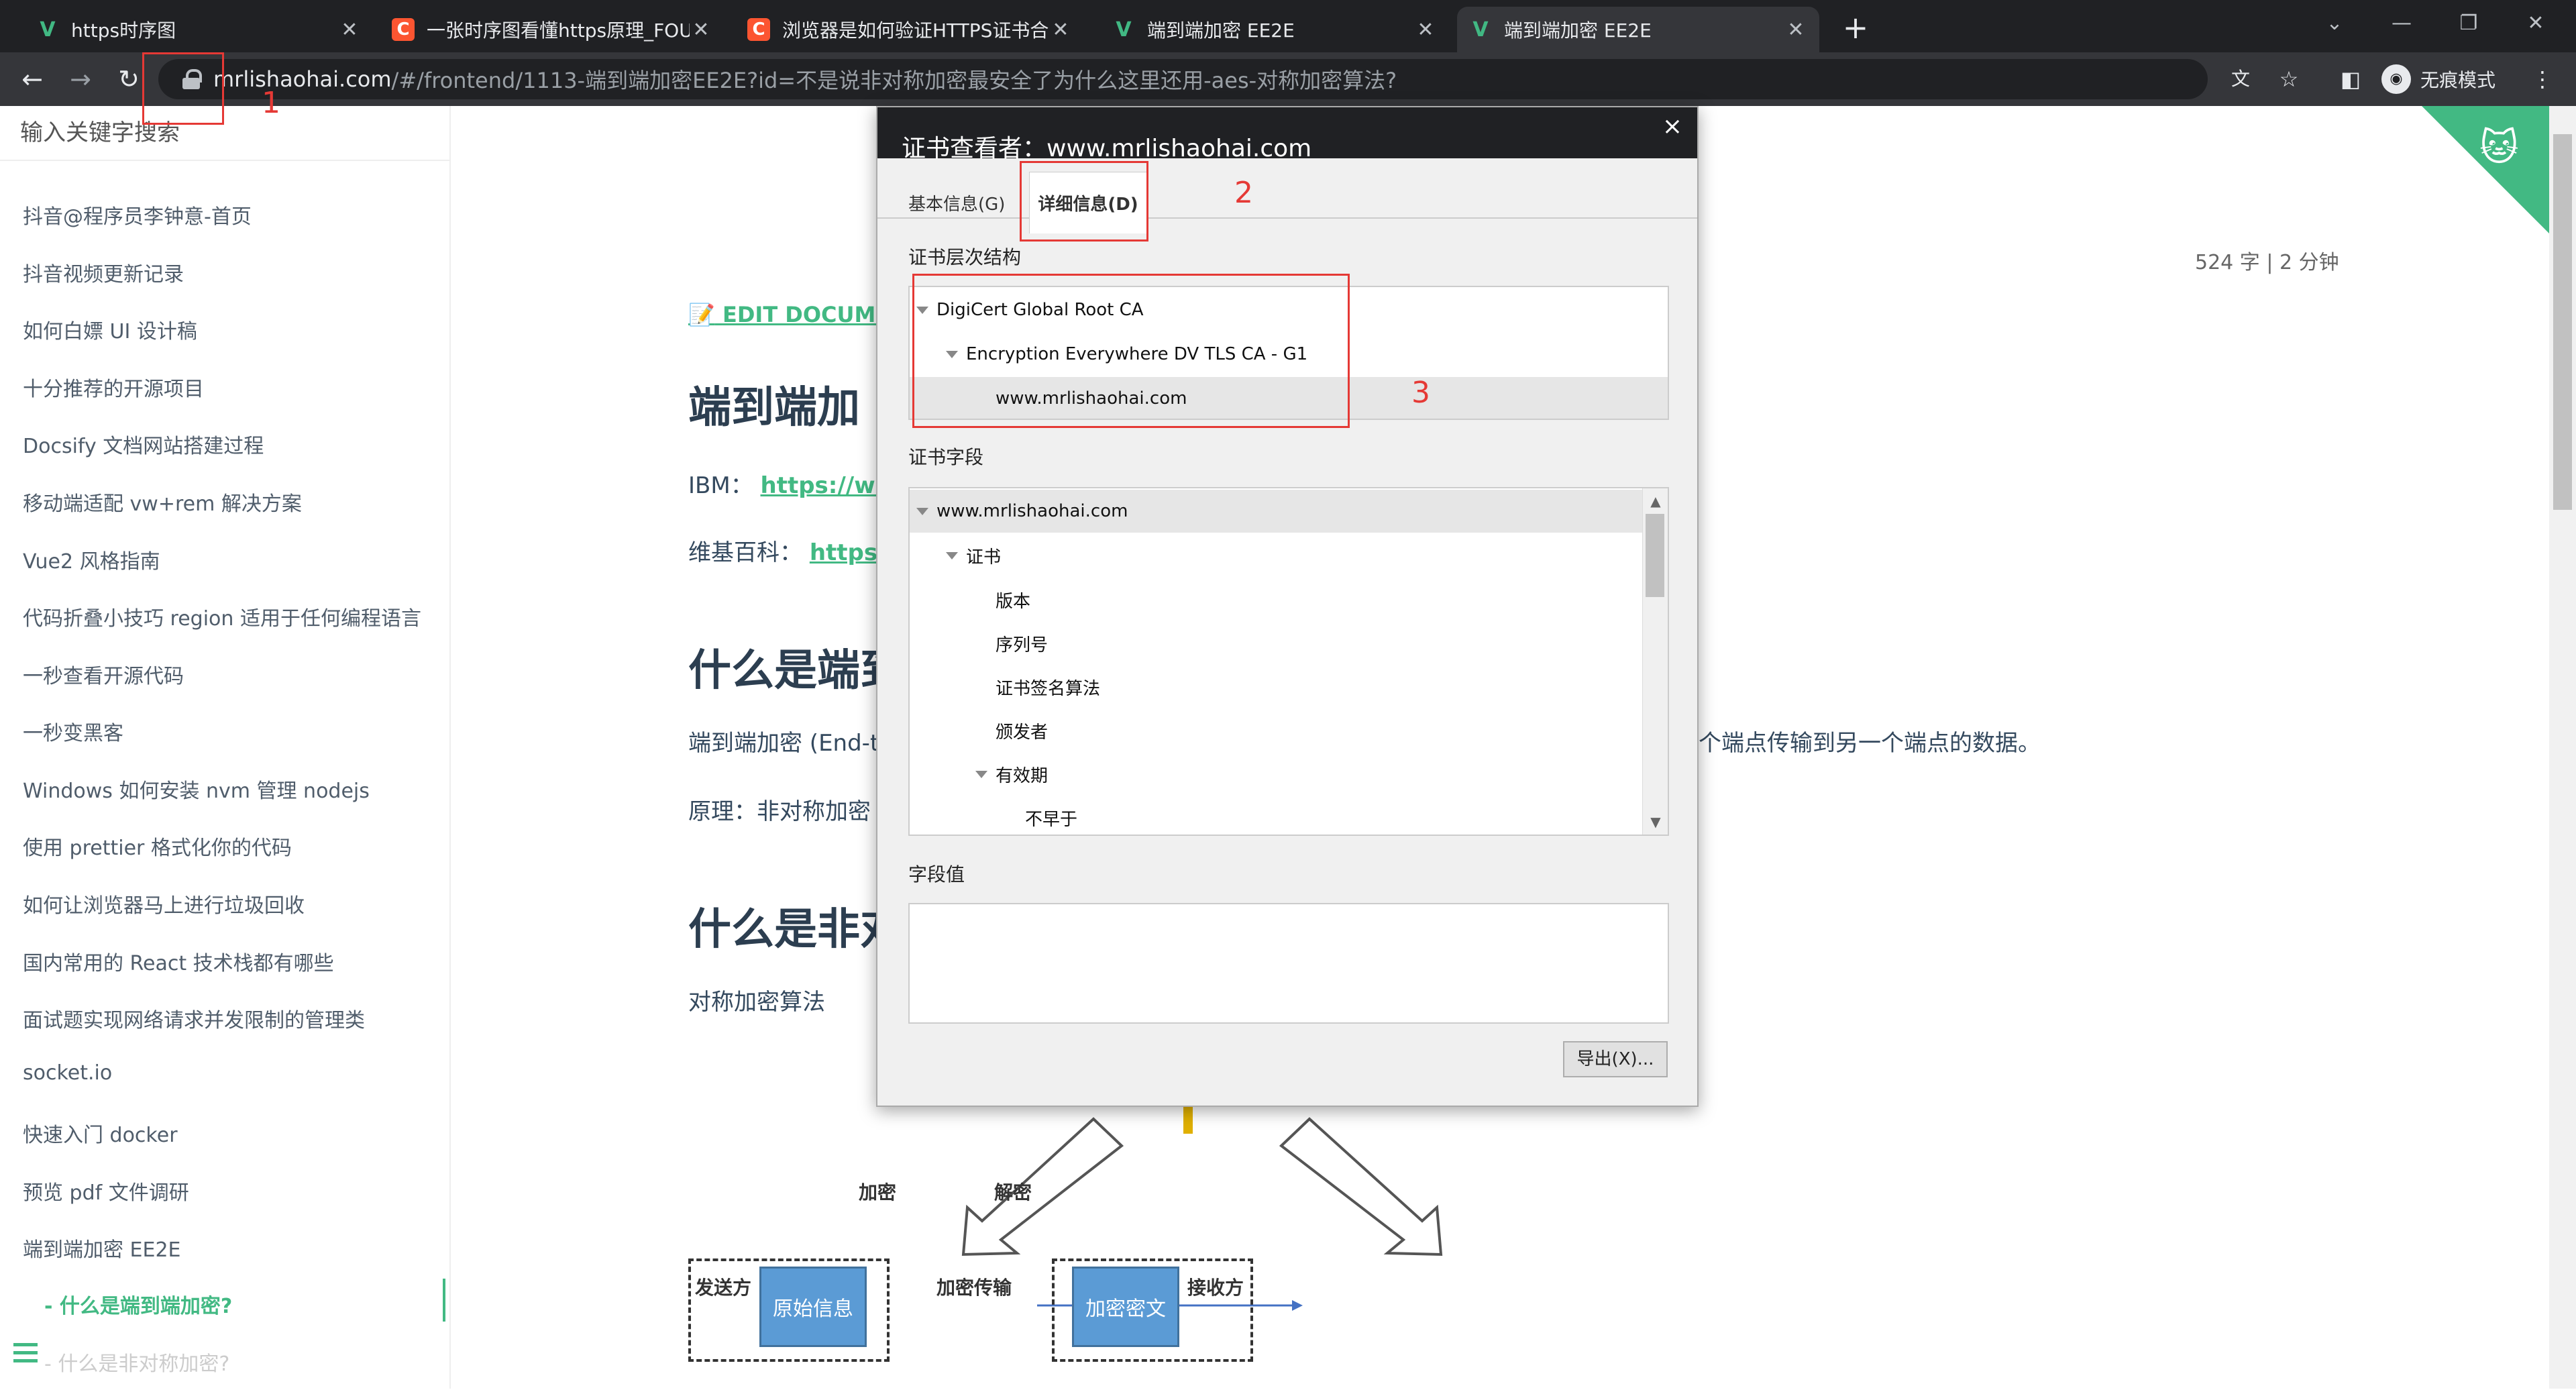 This screenshot has width=2576, height=1394. What do you see at coordinates (1870, 743) in the screenshot?
I see `paragraph-continuation: 个端点传输到另一个端点的数据。` at bounding box center [1870, 743].